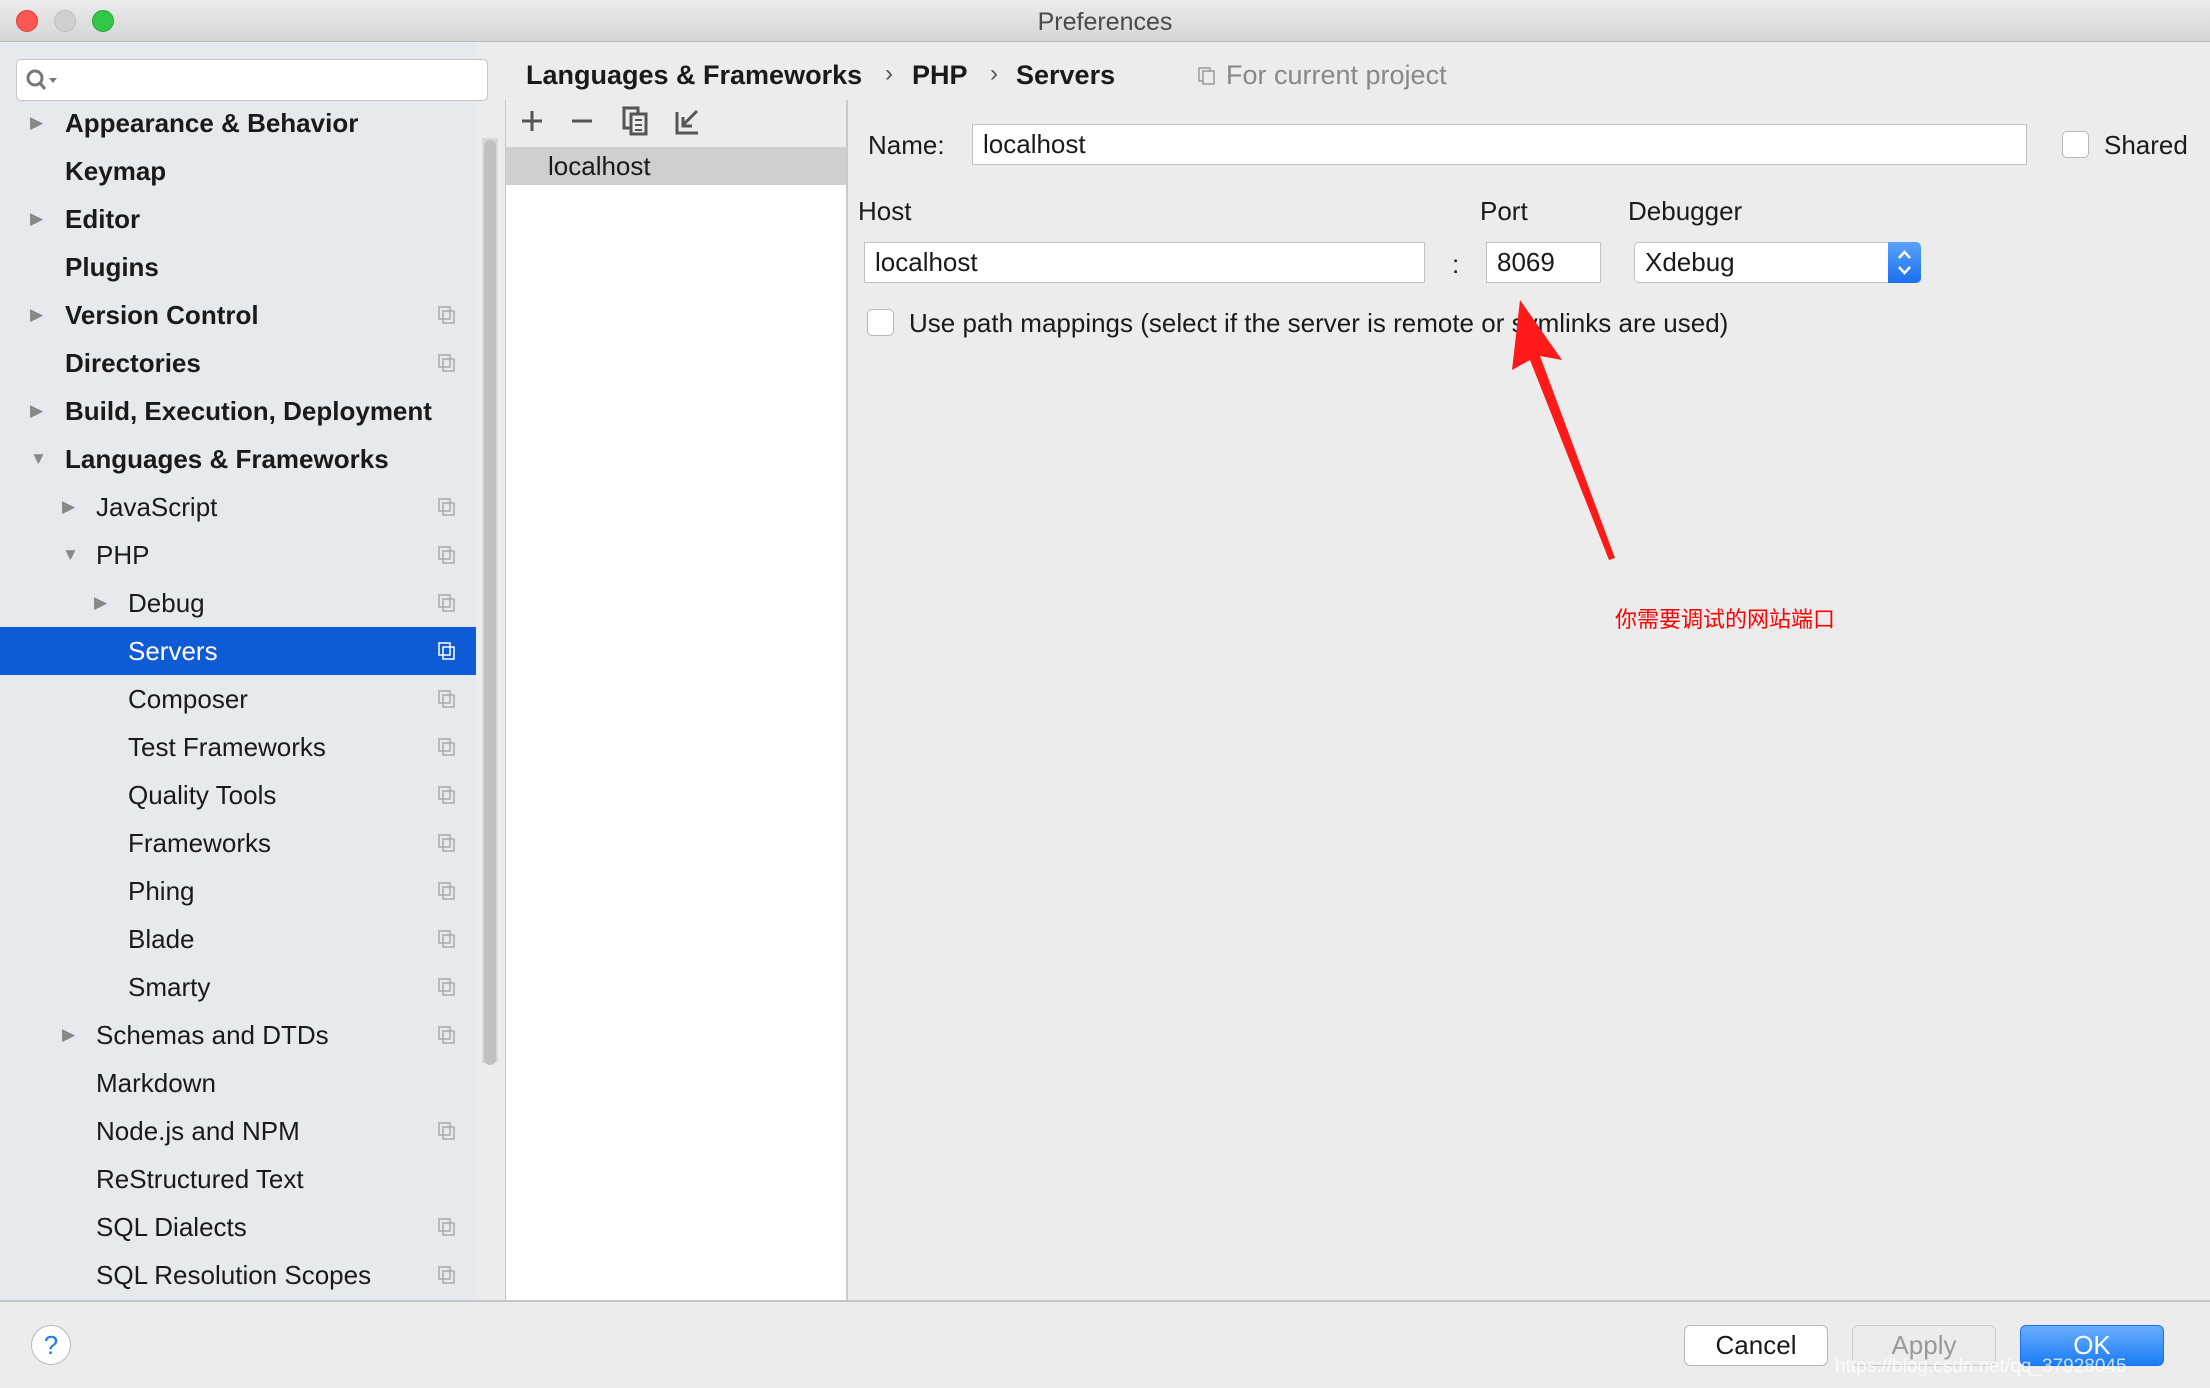 Image resolution: width=2210 pixels, height=1388 pixels. What do you see at coordinates (238, 411) in the screenshot?
I see `sidebar-item: ▶ Build, Execution, Deployment` at bounding box center [238, 411].